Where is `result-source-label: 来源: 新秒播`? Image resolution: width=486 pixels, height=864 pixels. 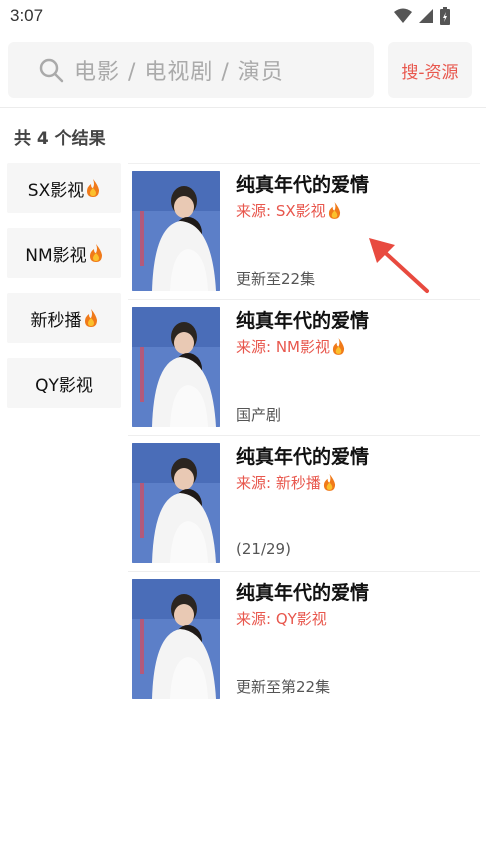 result-source-label: 来源: 新秒播 is located at coordinates (278, 483).